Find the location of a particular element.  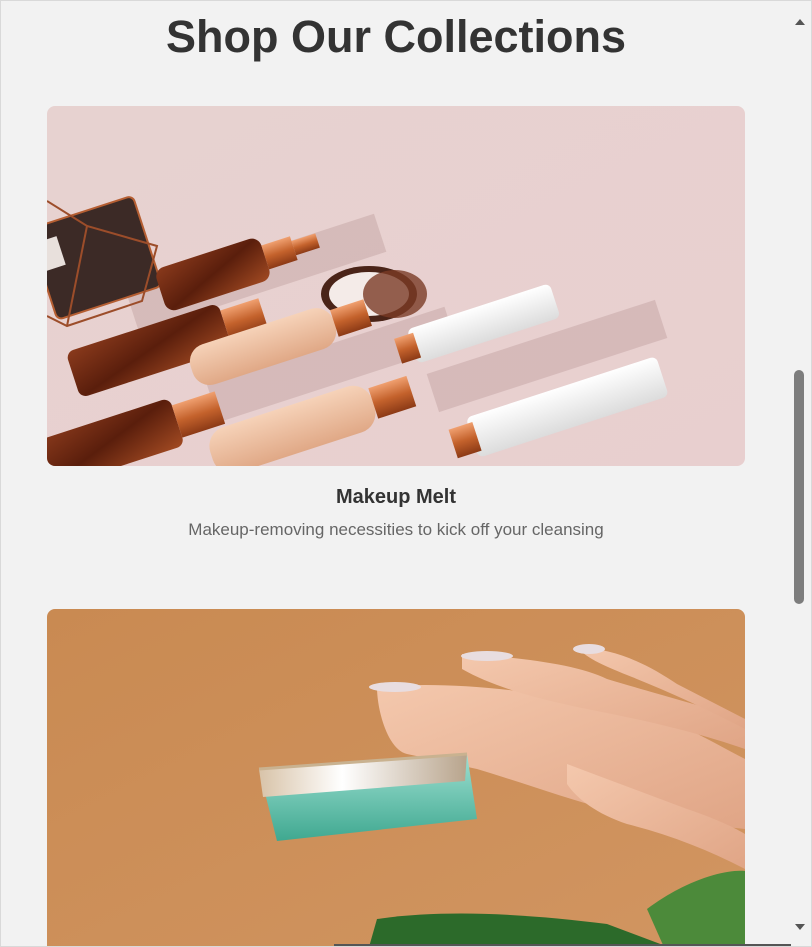

scroll-thumb is located at coordinates (799, 487).